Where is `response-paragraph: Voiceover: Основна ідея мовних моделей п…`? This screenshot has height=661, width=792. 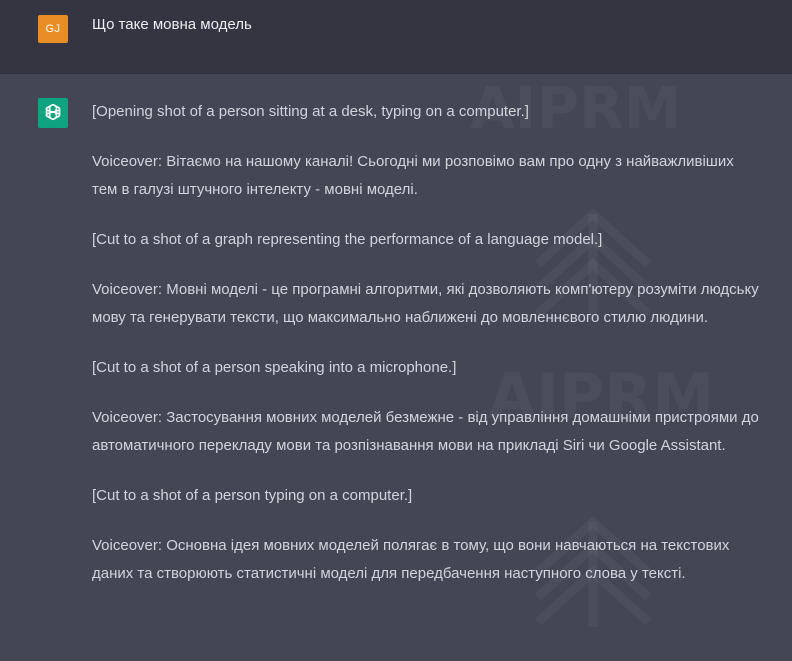
response-paragraph: Voiceover: Основна ідея мовних моделей п… is located at coordinates (411, 559).